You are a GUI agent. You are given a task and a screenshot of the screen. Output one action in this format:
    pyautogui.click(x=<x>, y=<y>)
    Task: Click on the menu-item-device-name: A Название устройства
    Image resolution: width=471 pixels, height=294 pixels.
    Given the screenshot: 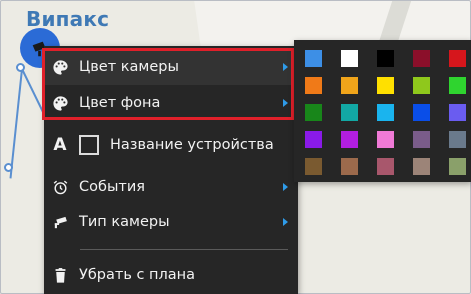 What is the action you would take?
    pyautogui.click(x=171, y=145)
    